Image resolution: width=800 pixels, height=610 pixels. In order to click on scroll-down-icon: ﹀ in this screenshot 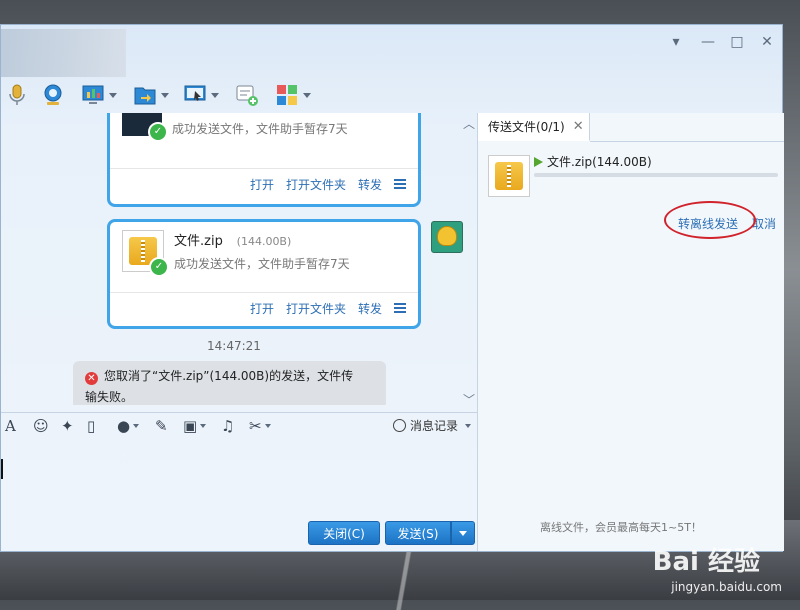, I will do `click(469, 398)`.